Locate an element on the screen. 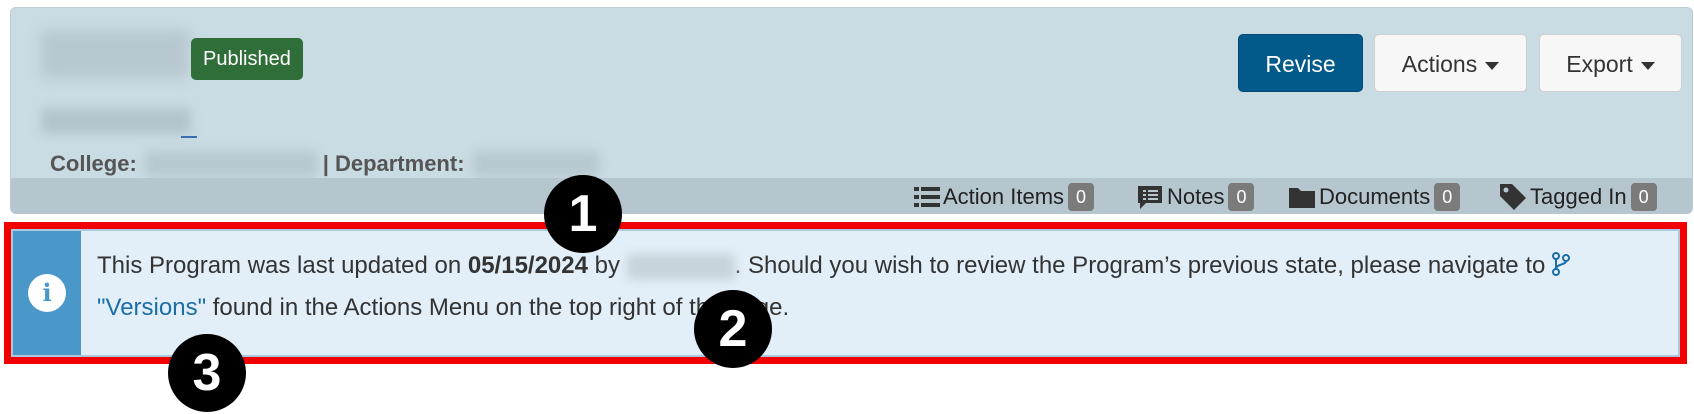  tab-label: Tagged In is located at coordinates (1578, 196).